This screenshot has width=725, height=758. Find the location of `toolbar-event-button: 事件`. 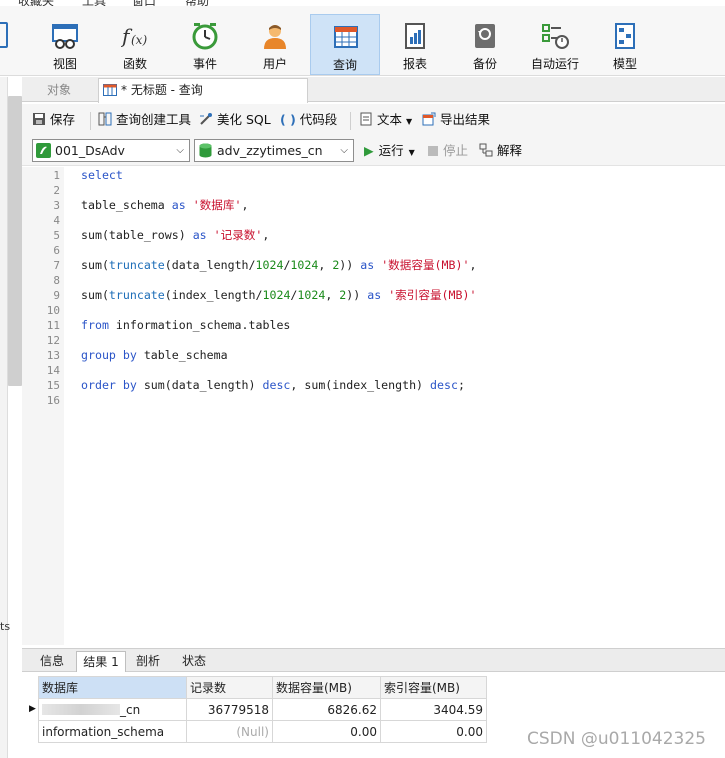

toolbar-event-button: 事件 is located at coordinates (205, 44).